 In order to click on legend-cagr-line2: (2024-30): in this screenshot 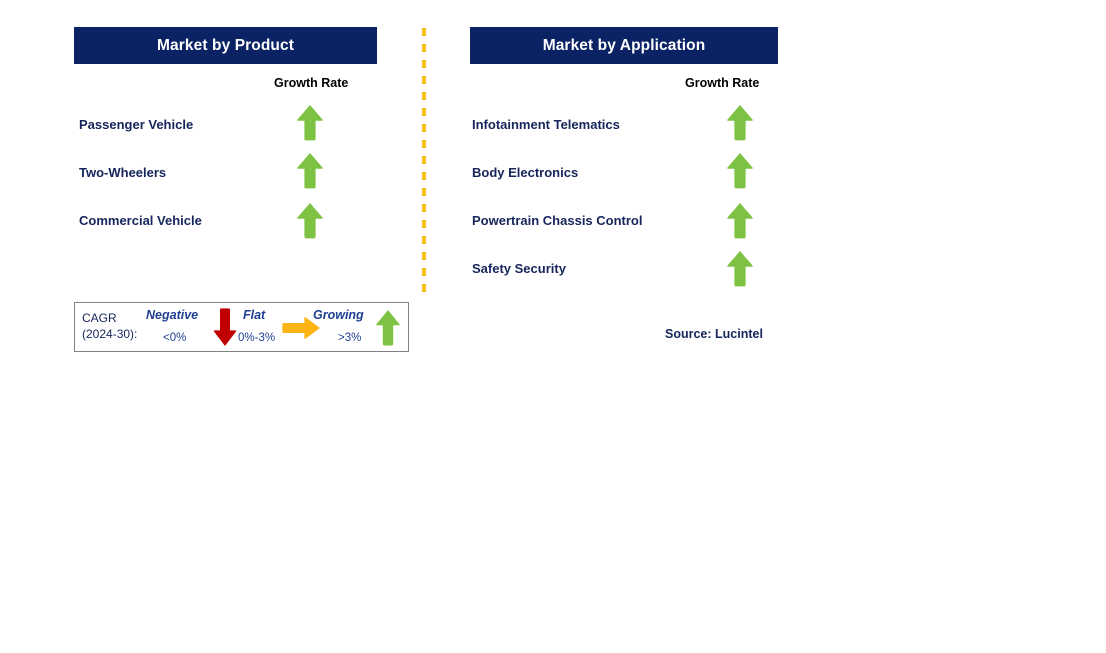, I will do `click(110, 334)`.